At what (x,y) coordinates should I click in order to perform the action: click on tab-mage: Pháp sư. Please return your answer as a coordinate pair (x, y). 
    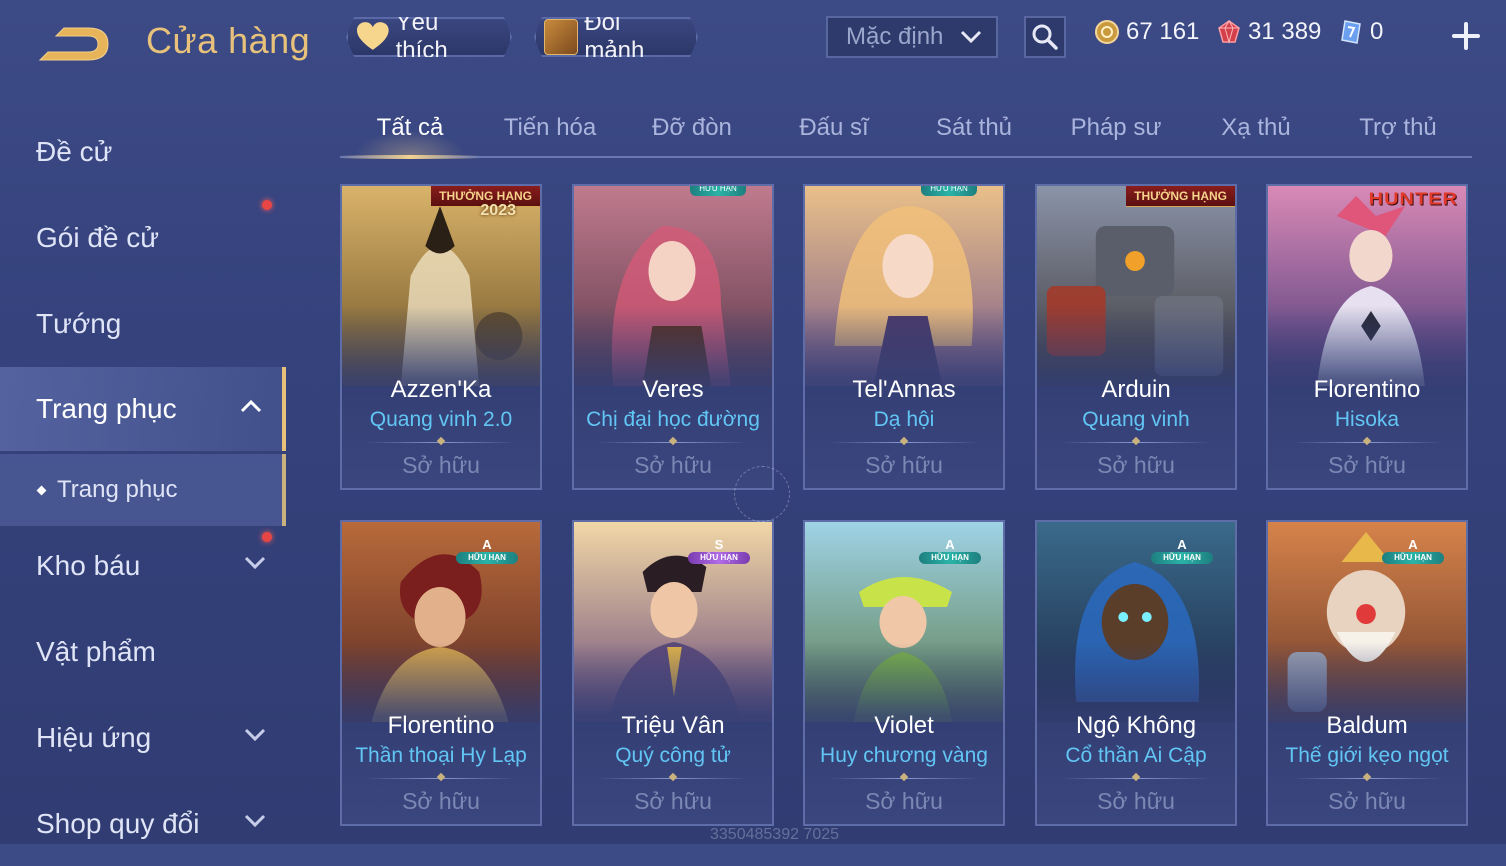
    Looking at the image, I should click on (1116, 128).